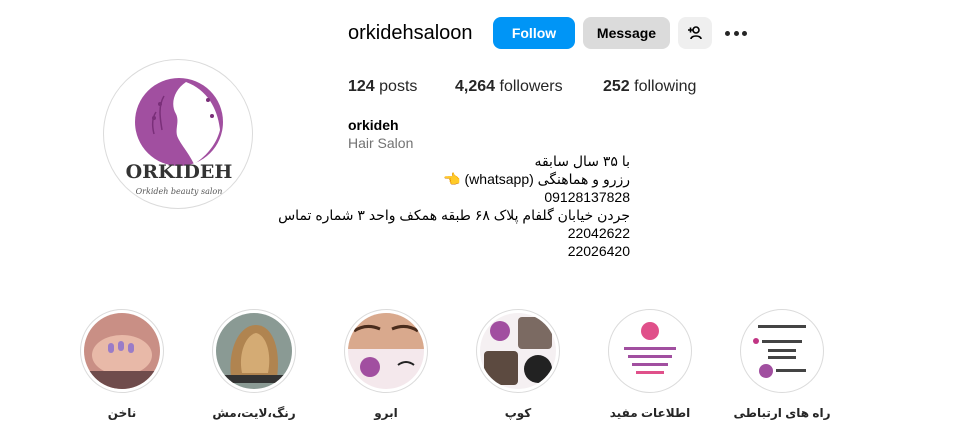 The image size is (953, 446). Describe the element at coordinates (534, 33) in the screenshot. I see `follow-button: Follow` at that location.